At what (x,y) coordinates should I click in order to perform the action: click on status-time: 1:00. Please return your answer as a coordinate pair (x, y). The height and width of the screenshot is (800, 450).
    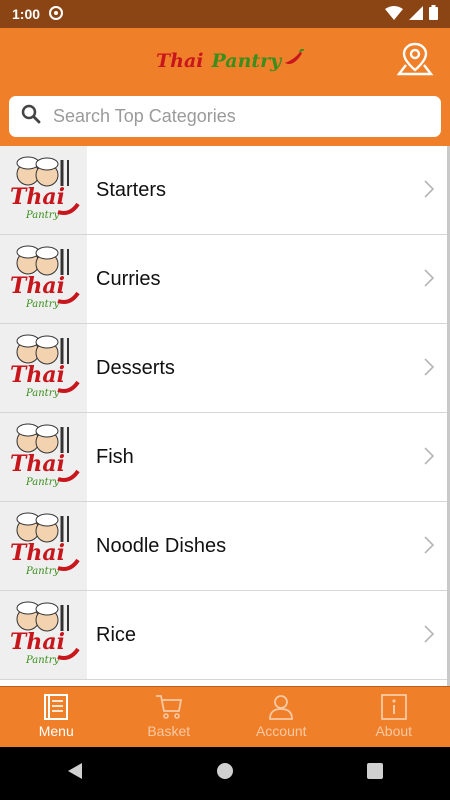
    Looking at the image, I should click on (26, 14).